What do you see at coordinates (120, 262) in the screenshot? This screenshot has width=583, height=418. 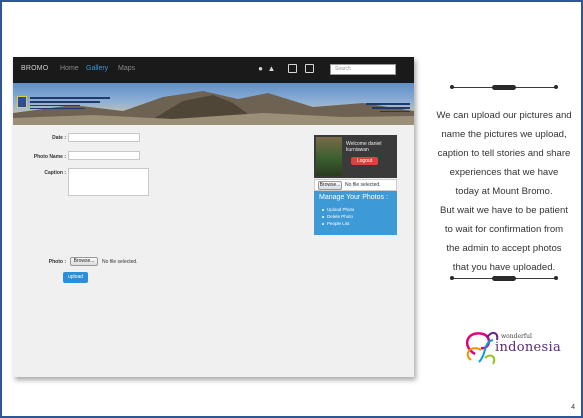 I see `photo-file-status: No file selected.` at bounding box center [120, 262].